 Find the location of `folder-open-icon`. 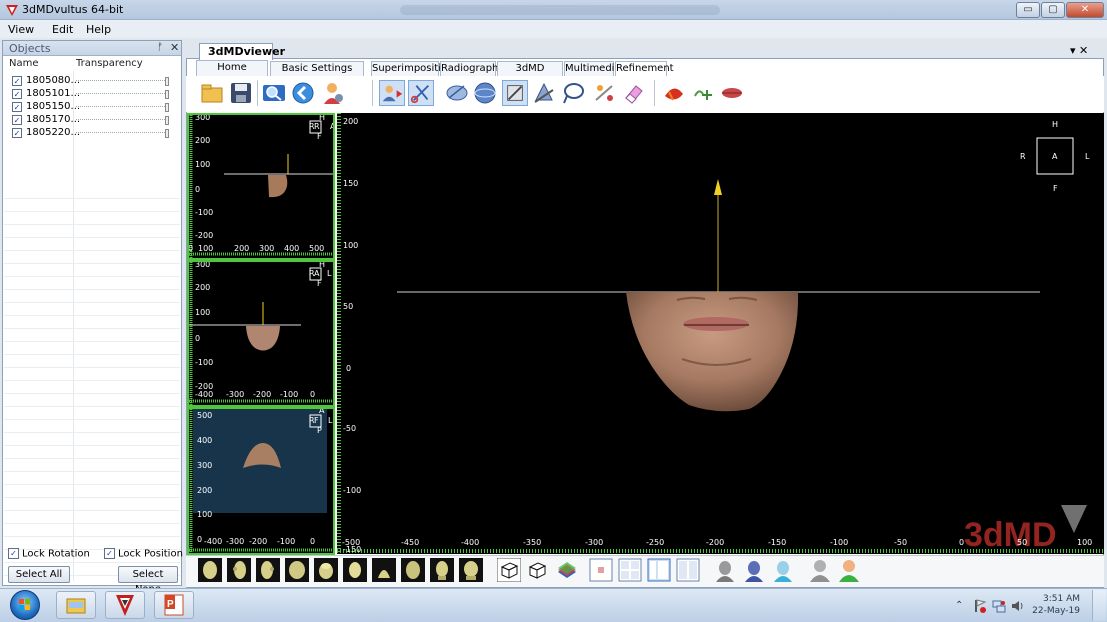

folder-open-icon is located at coordinates (212, 93).